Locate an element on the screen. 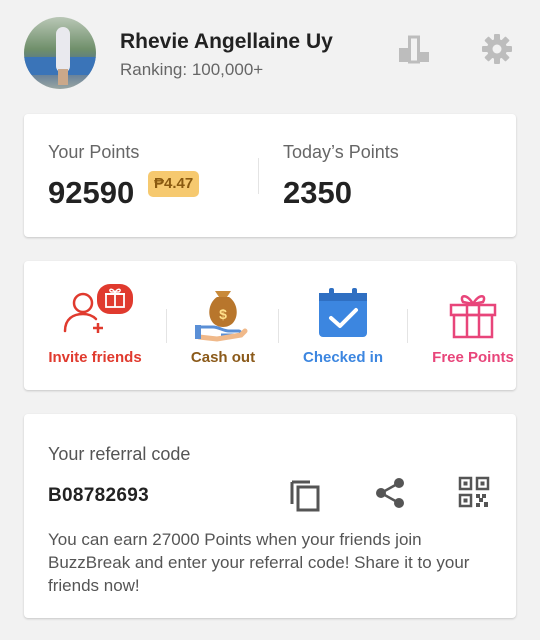  free-points-button: Free Points is located at coordinates (473, 328).